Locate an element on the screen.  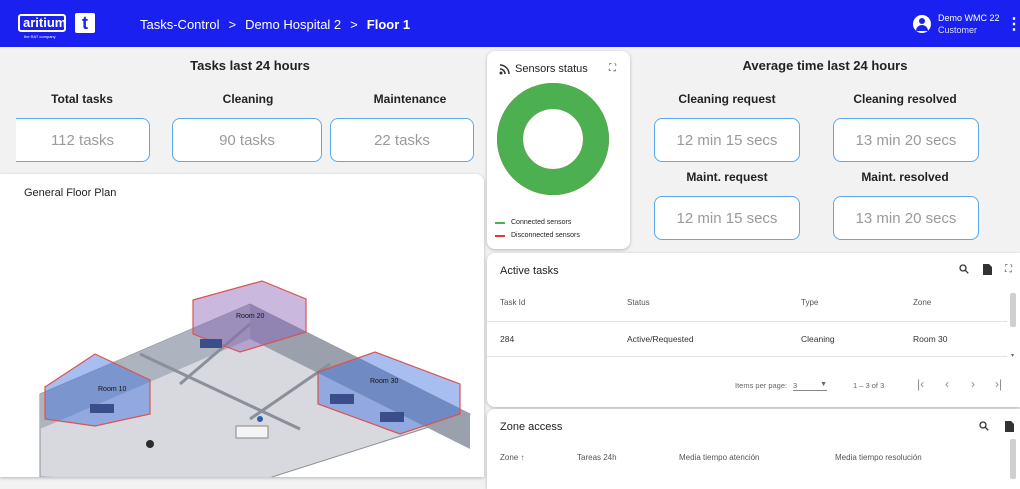
cleaning-request-value: 12 min 15 secs is located at coordinates (727, 140).